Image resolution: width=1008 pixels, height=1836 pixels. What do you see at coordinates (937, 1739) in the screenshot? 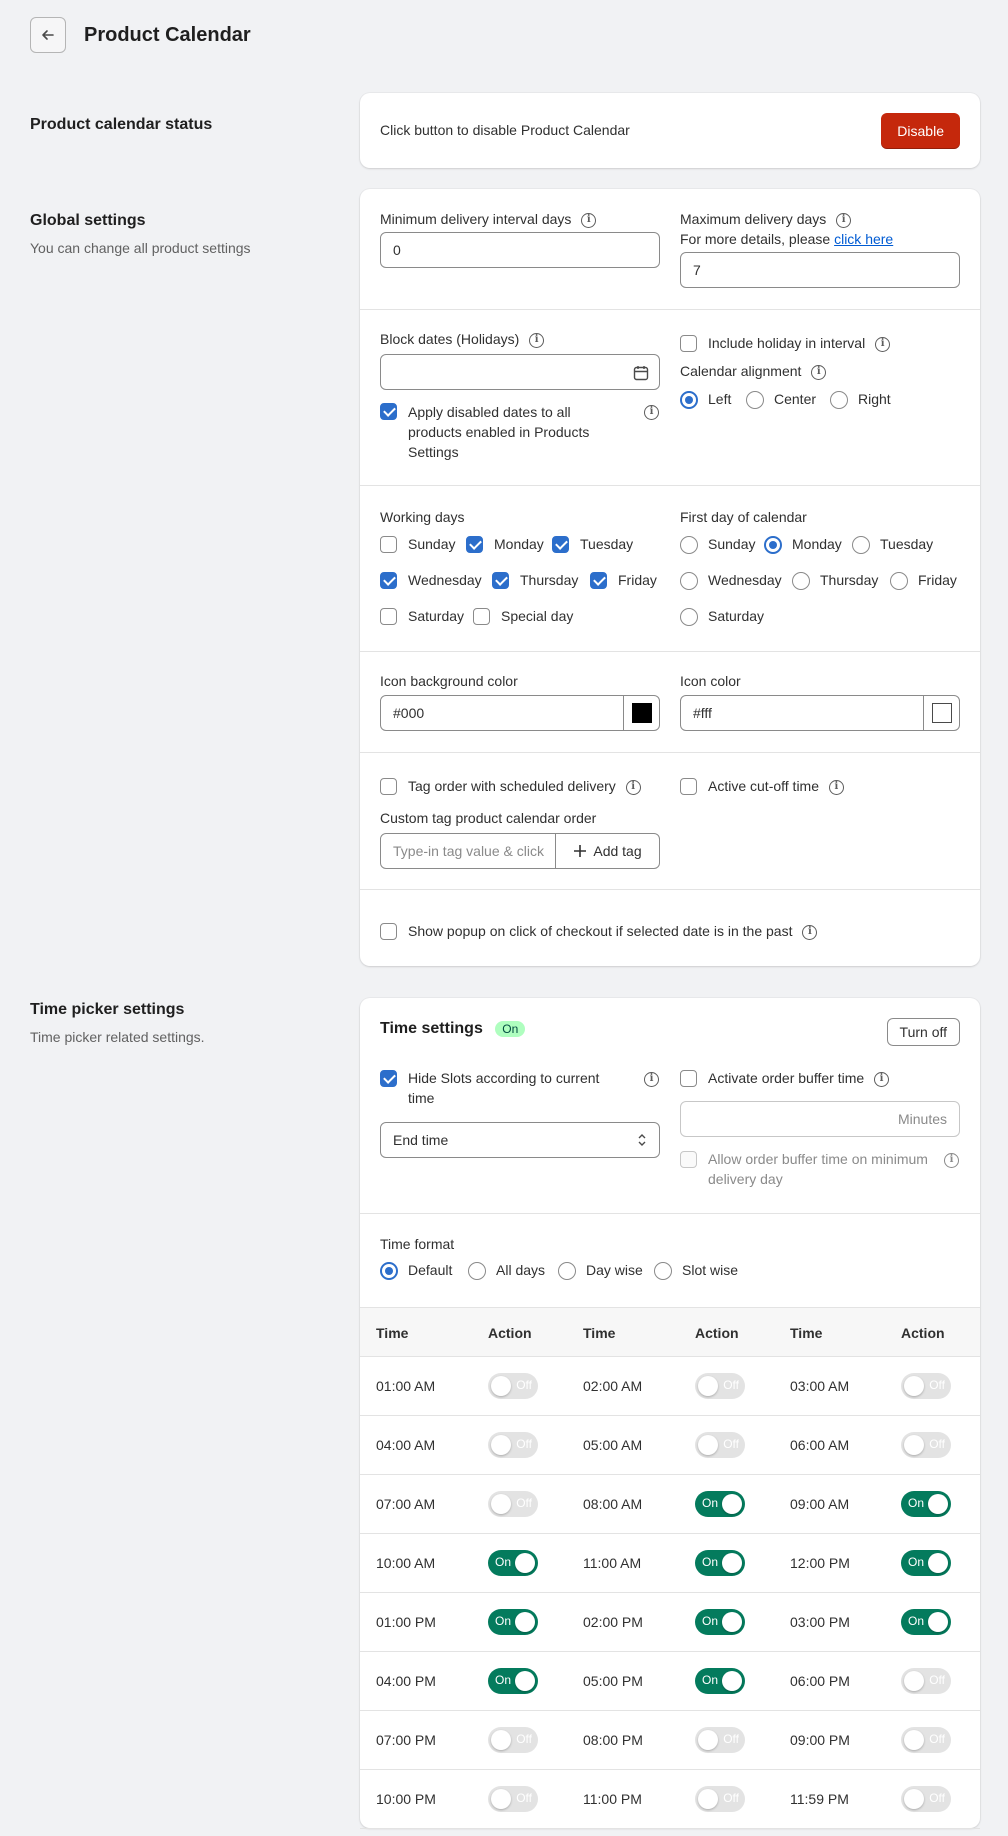
I see `toggle-state-label: Off` at bounding box center [937, 1739].